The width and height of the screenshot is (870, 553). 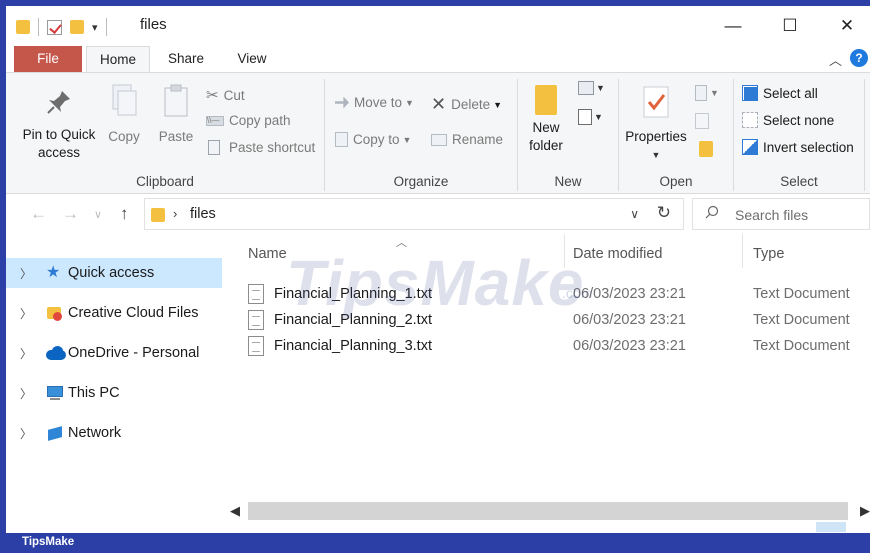 What do you see at coordinates (656, 102) in the screenshot?
I see `properties-icon` at bounding box center [656, 102].